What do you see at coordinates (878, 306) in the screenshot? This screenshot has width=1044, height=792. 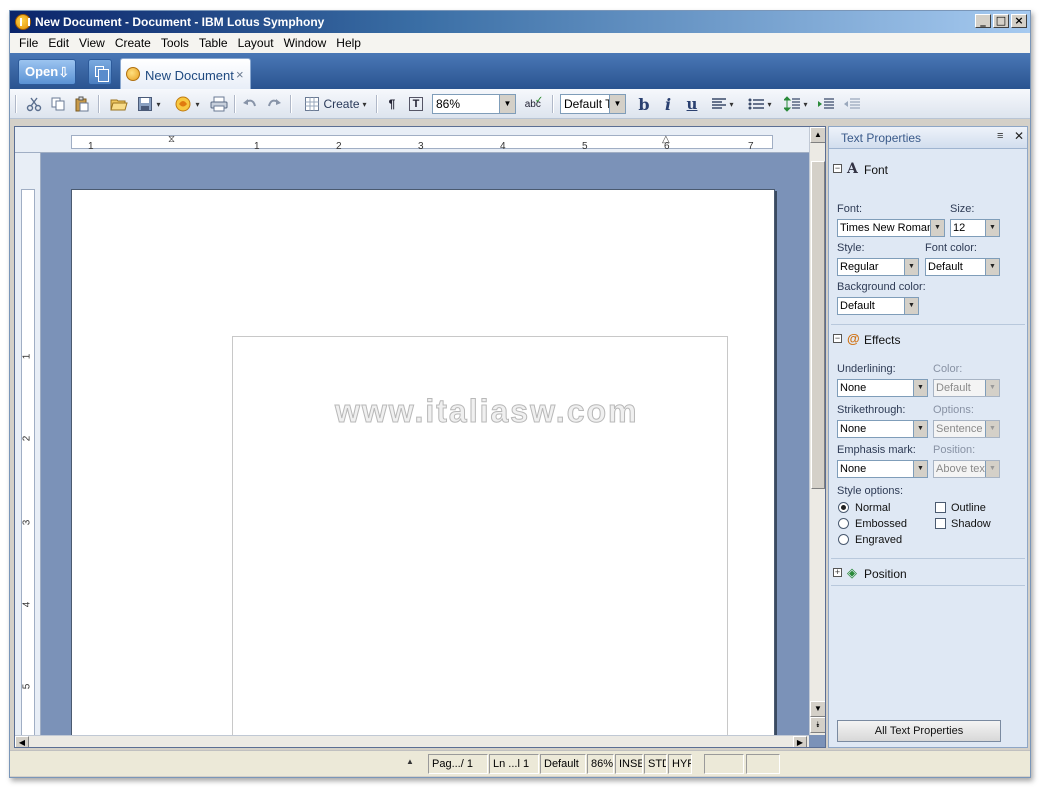 I see `background-color-select: Default ▼` at bounding box center [878, 306].